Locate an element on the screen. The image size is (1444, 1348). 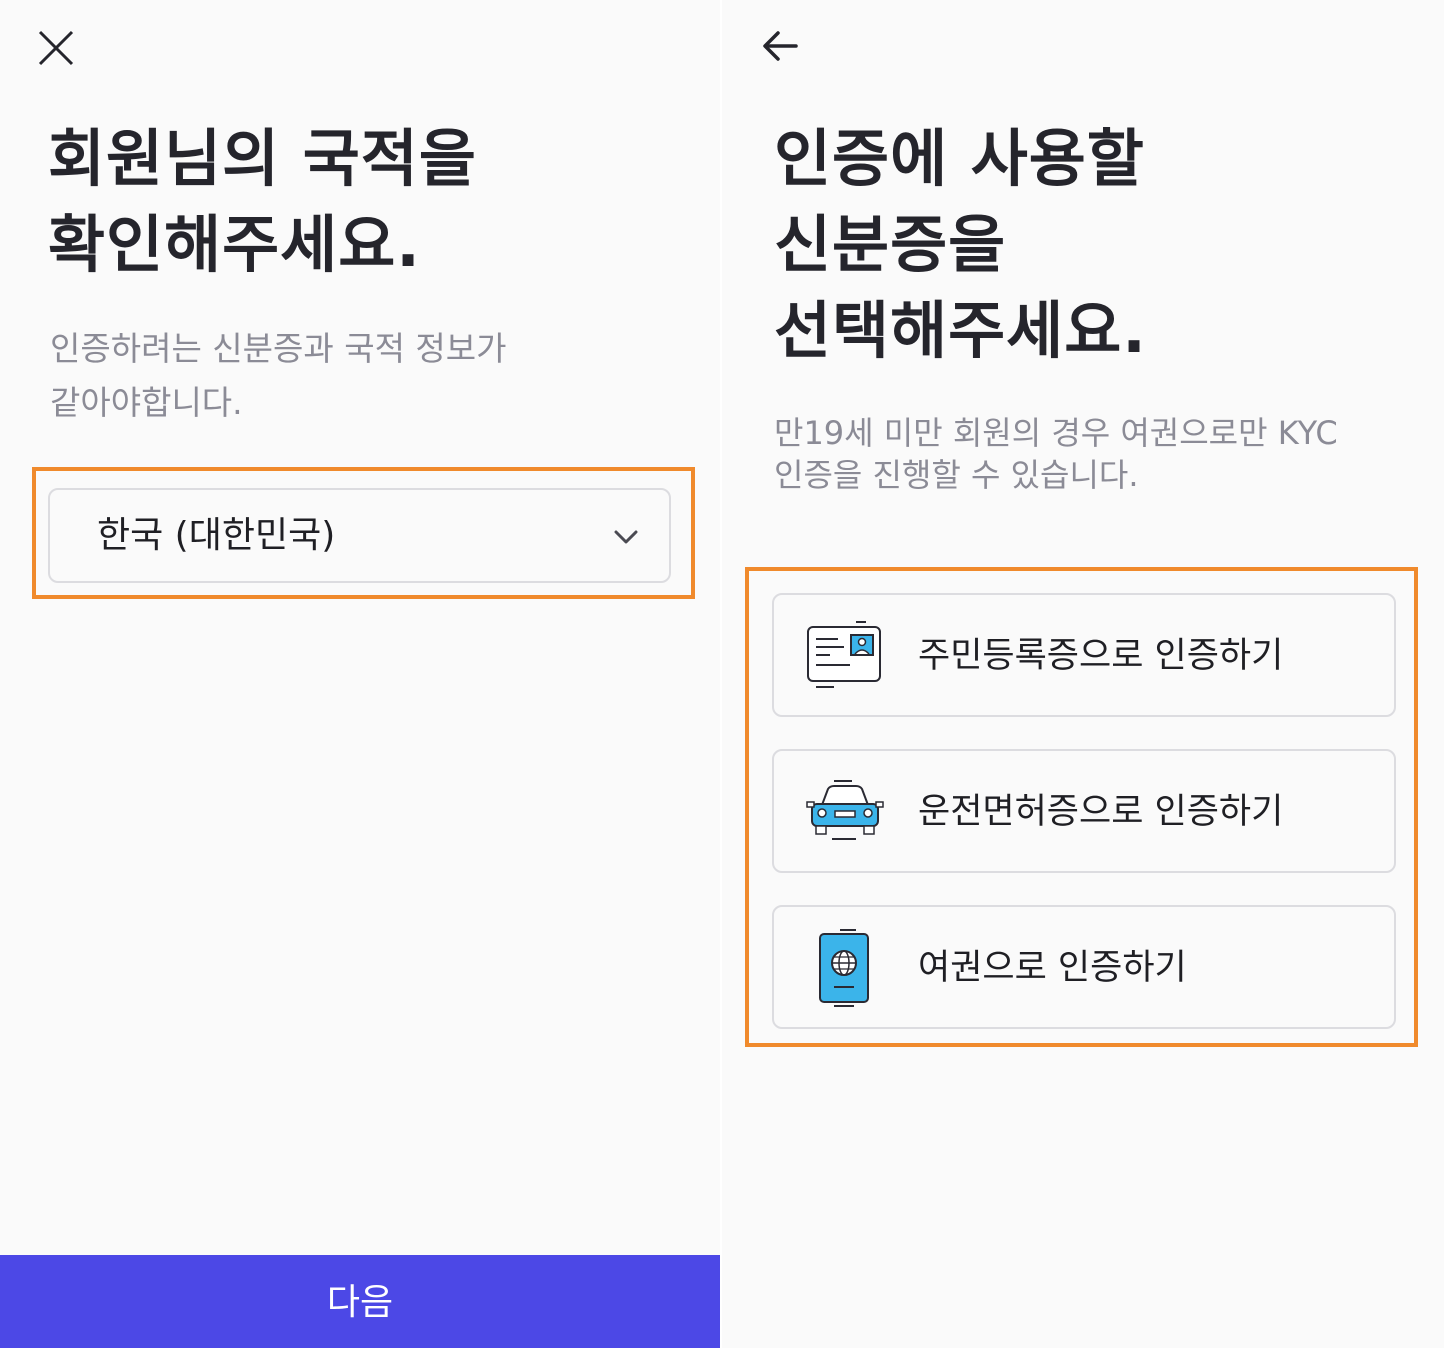
nationality-select-value: 한국 (대한민국) is located at coordinates (216, 535).